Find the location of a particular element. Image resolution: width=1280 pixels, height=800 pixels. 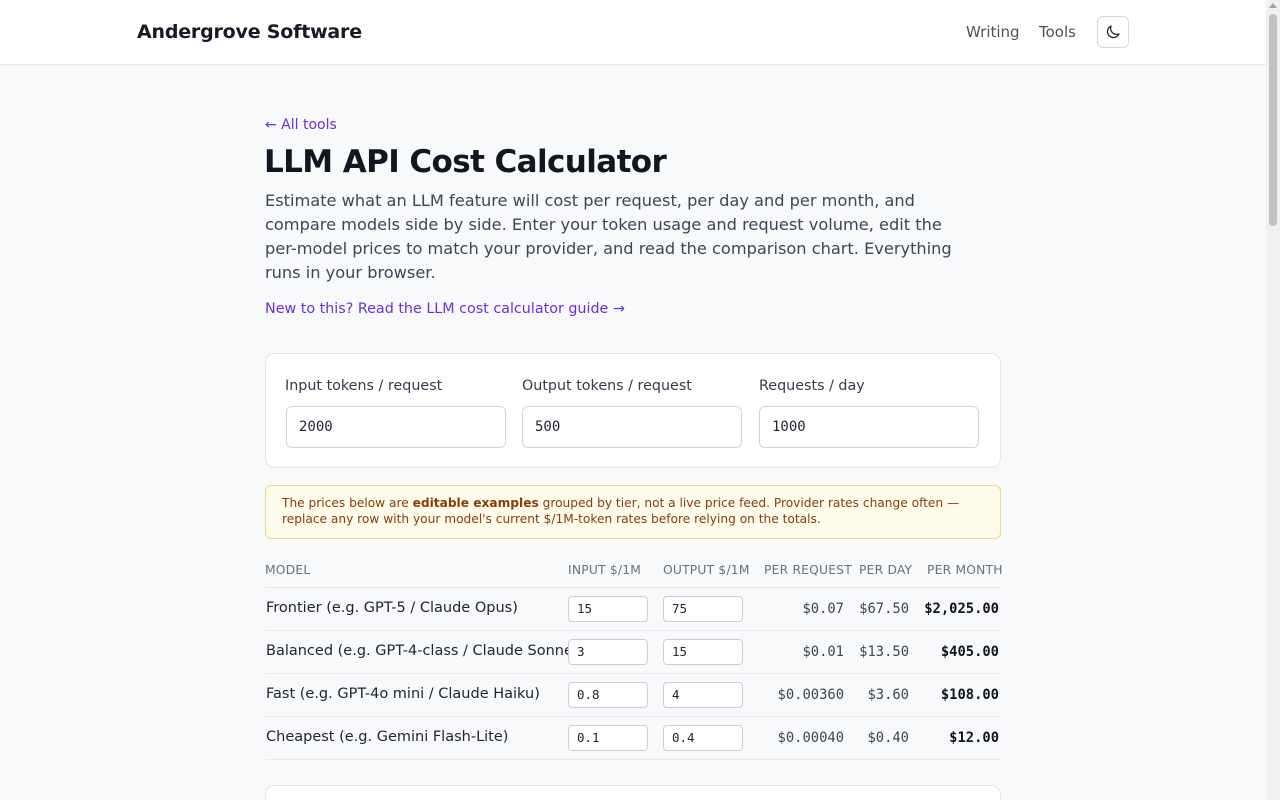

input-tokens-label: Input tokens / request is located at coordinates (364, 386).